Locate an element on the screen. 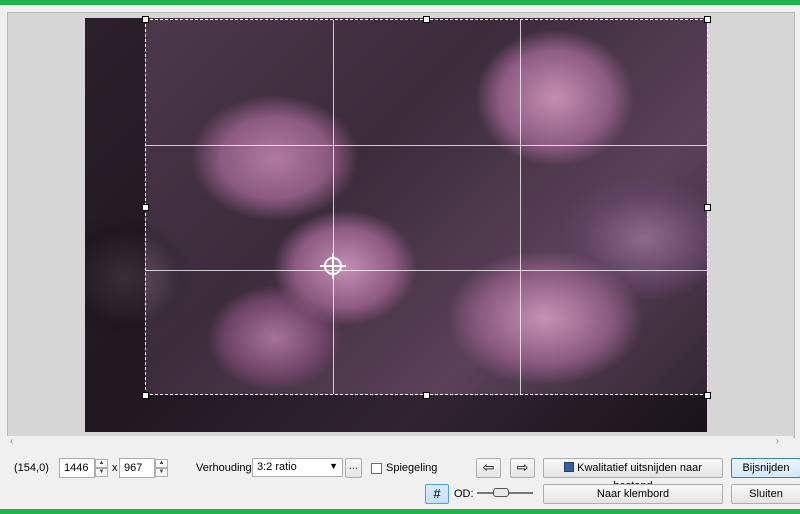 This screenshot has width=800, height=514. clipboard-button: Naar klembord is located at coordinates (633, 494).